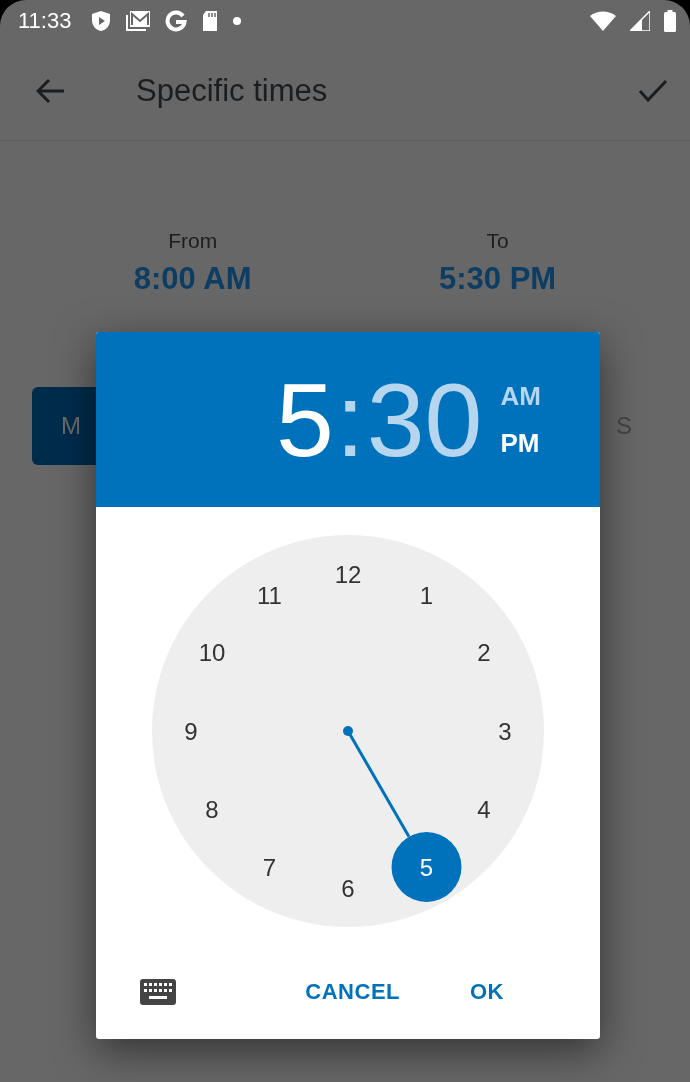  What do you see at coordinates (138, 21) in the screenshot?
I see `mail-icon` at bounding box center [138, 21].